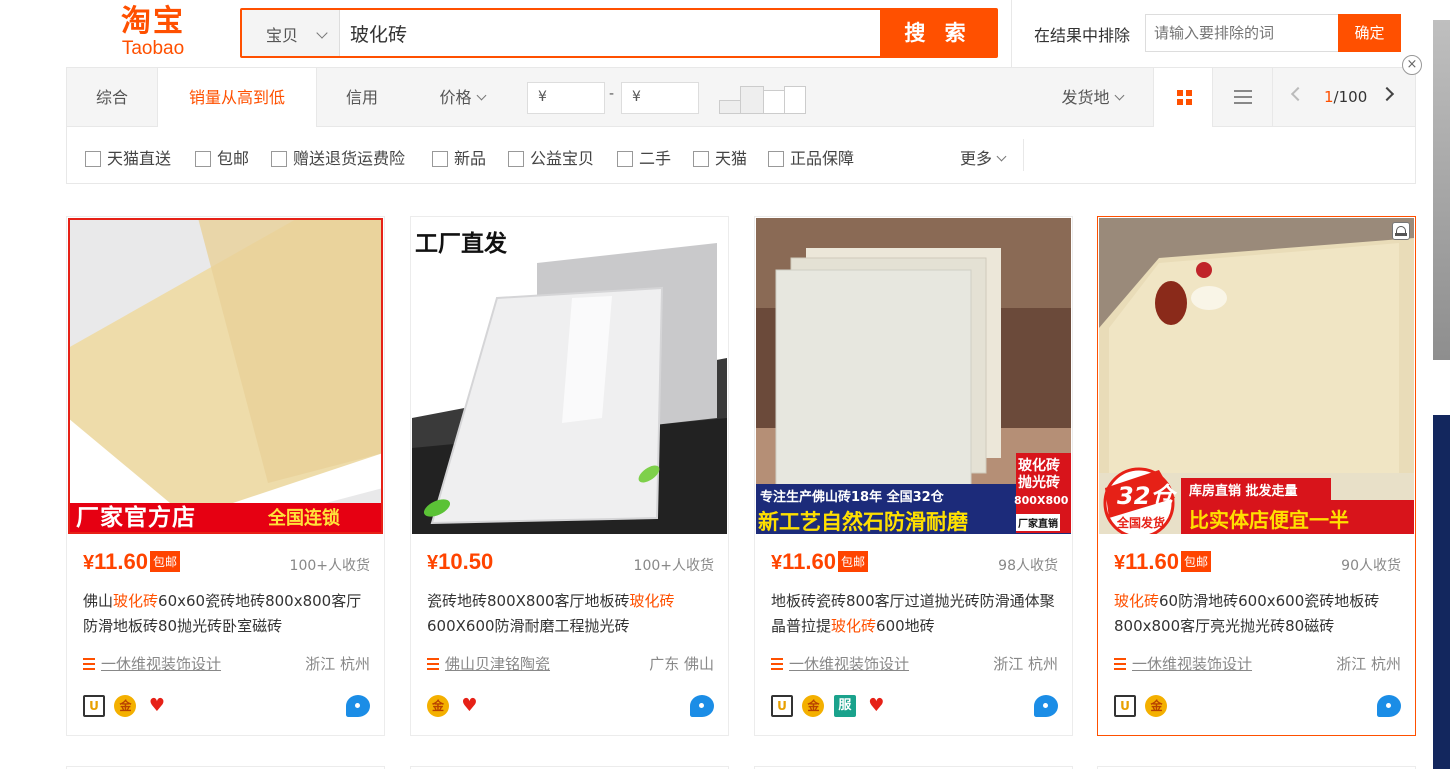  Describe the element at coordinates (1387, 94) in the screenshot. I see `next-page-icon` at that location.